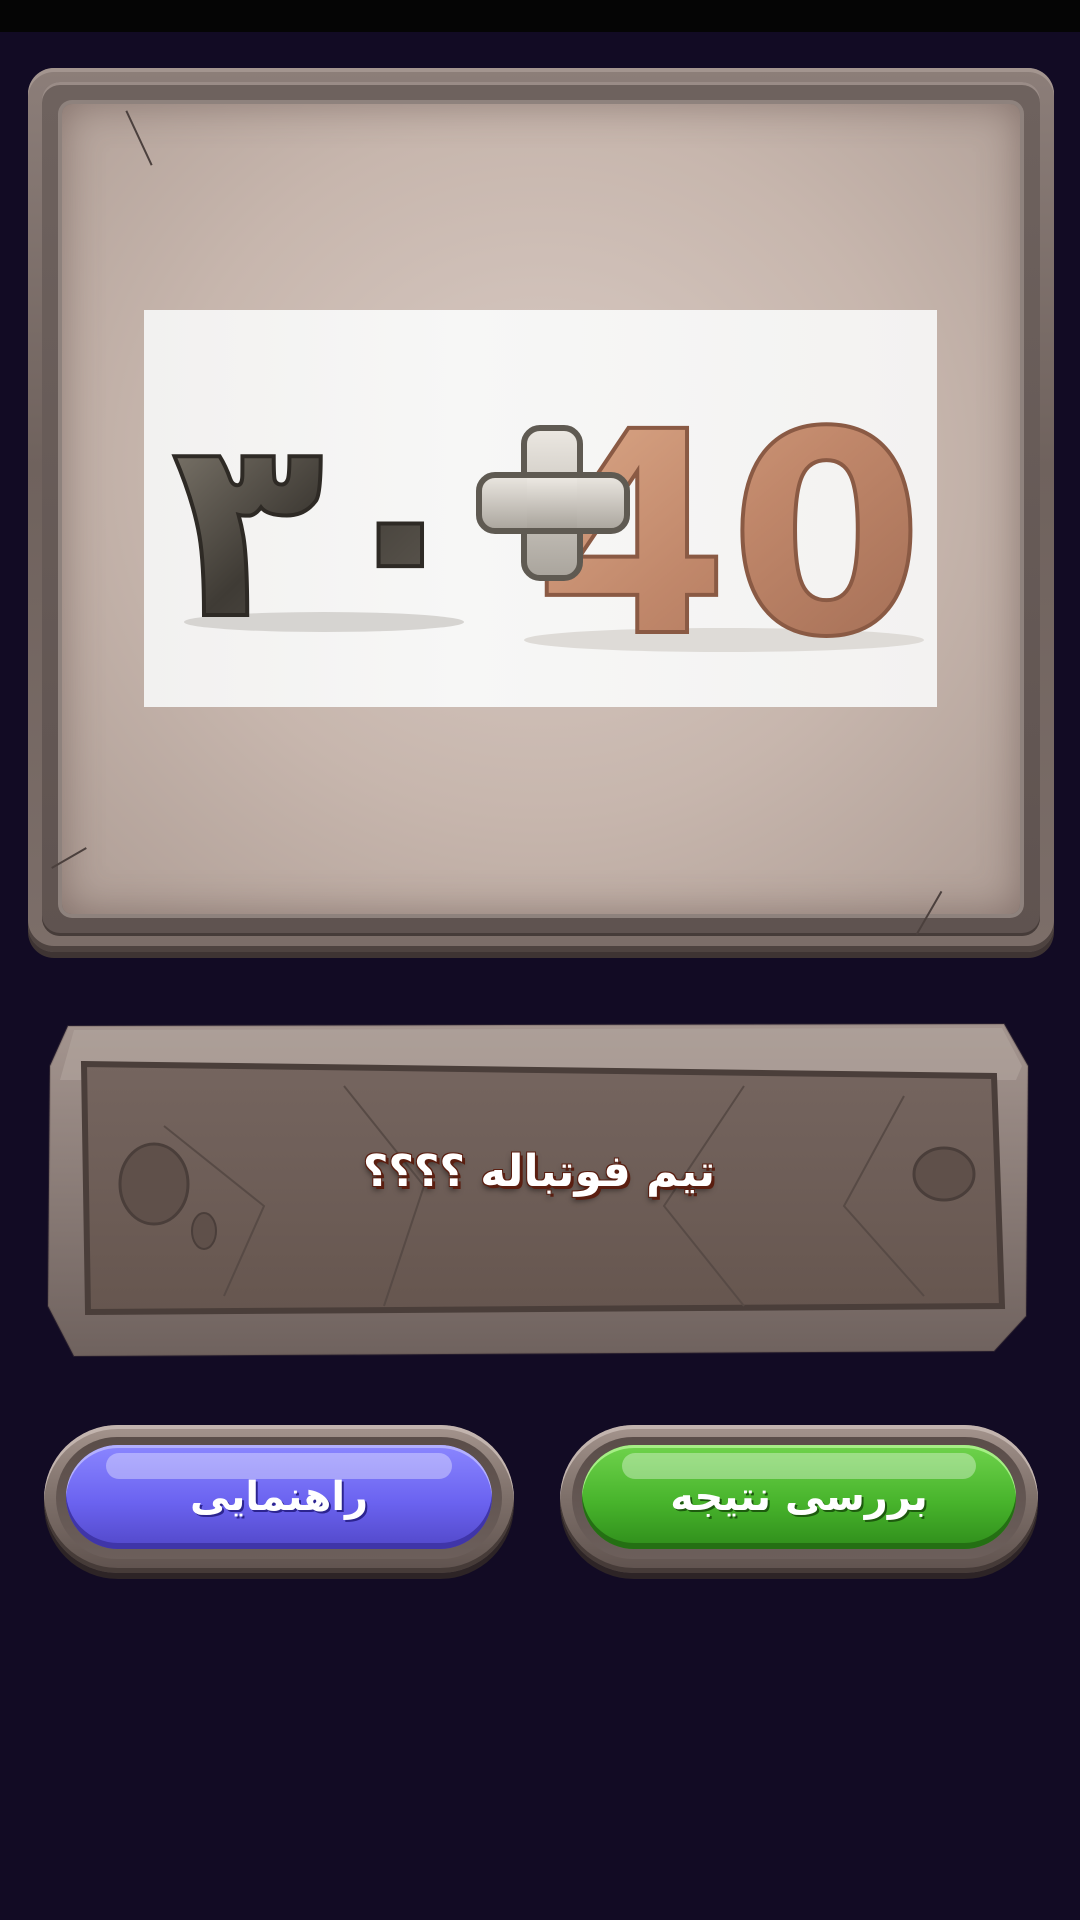  I want to click on puzzle-illustration: ۳۰ 40, so click(547, 536).